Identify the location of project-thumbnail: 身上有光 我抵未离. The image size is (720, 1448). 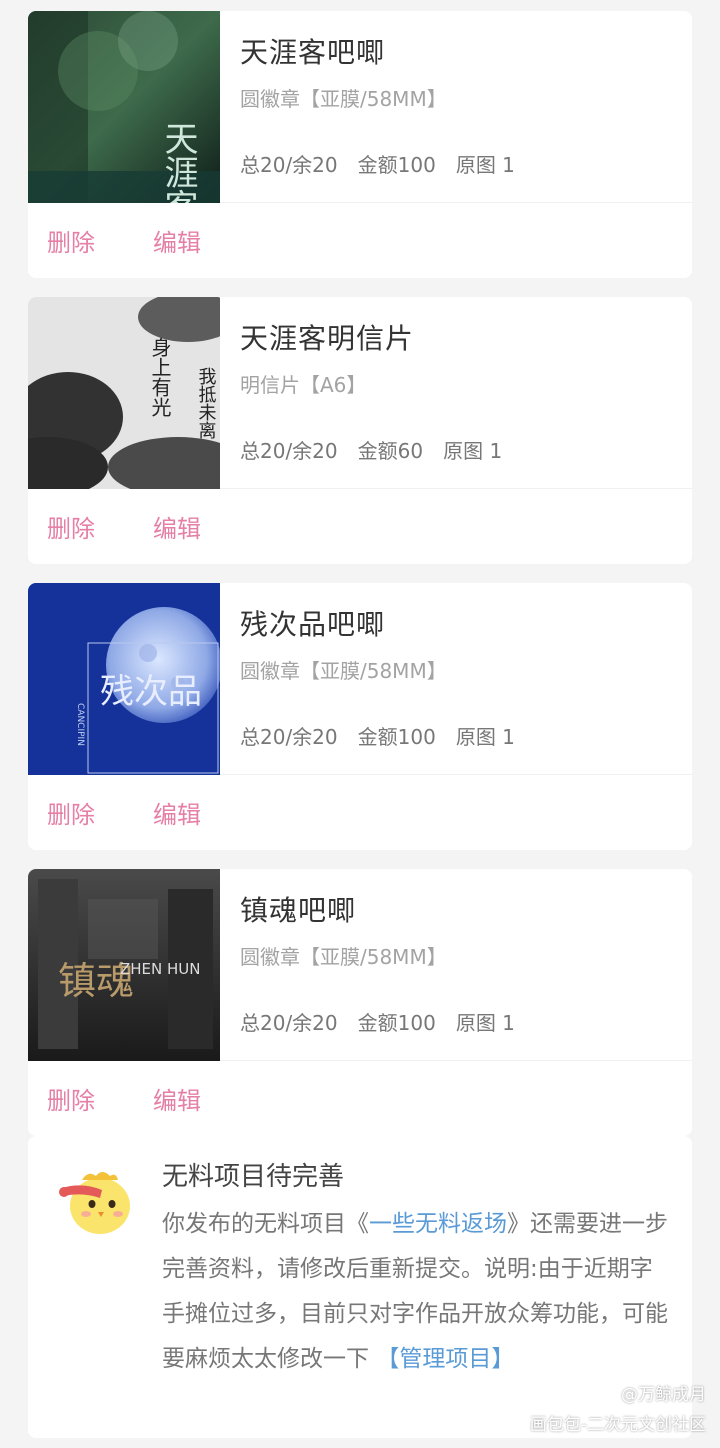
(124, 393).